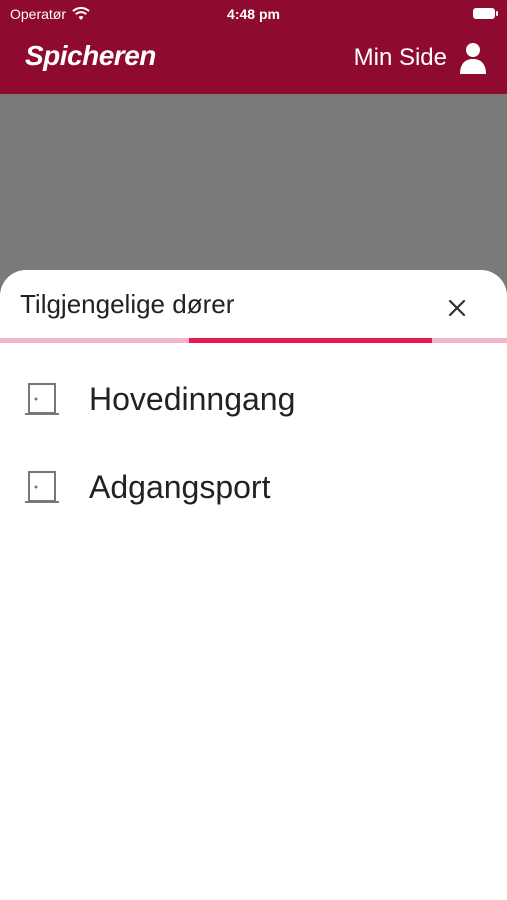 The height and width of the screenshot is (900, 507). What do you see at coordinates (485, 13) in the screenshot?
I see `battery-icon` at bounding box center [485, 13].